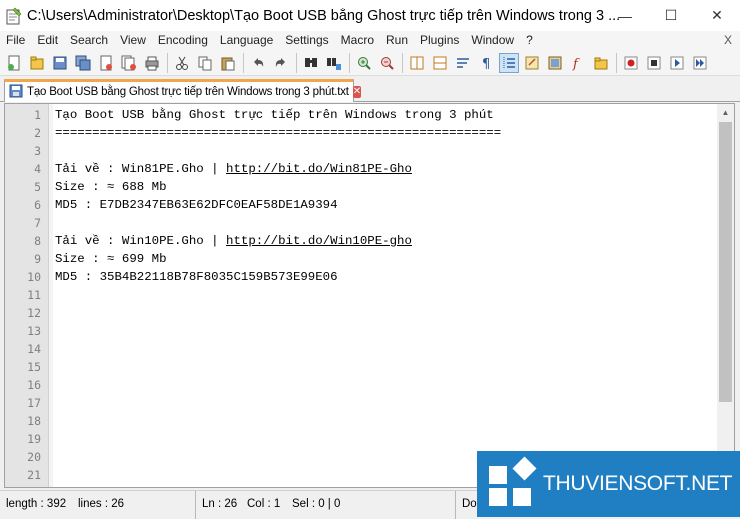 This screenshot has height=519, width=740. What do you see at coordinates (129, 63) in the screenshot?
I see `close-all-icon` at bounding box center [129, 63].